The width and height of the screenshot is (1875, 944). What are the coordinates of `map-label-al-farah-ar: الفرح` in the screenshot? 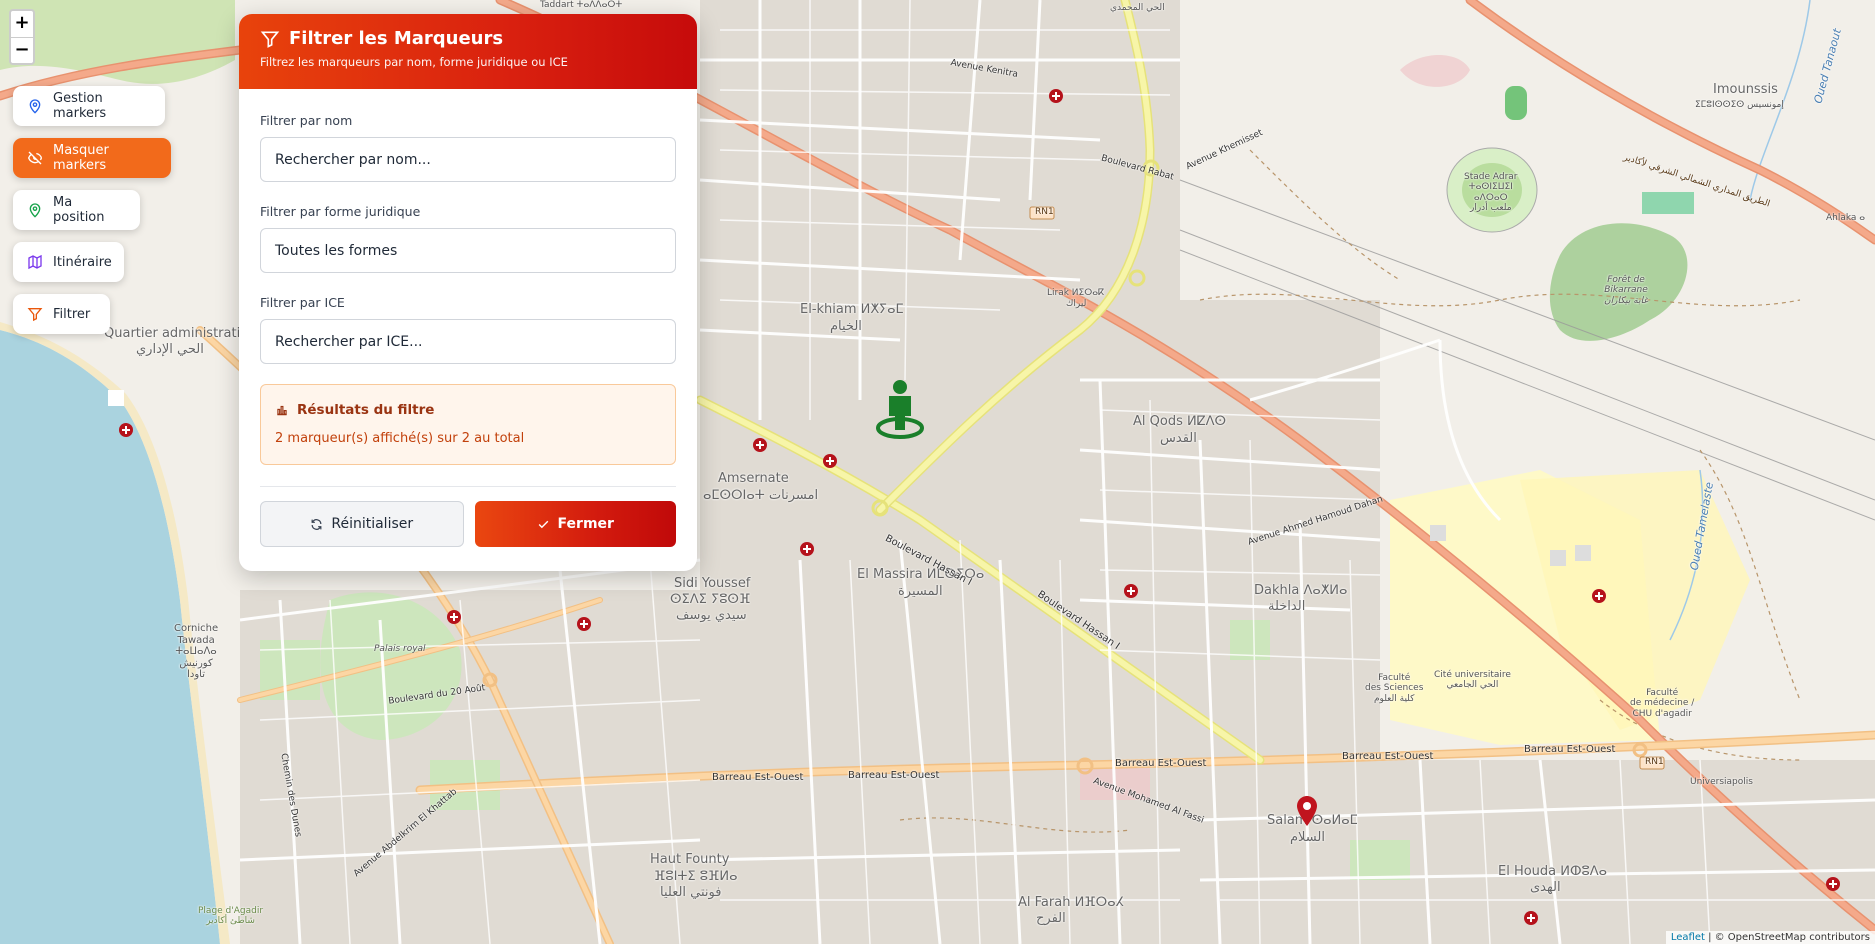 It's located at (1051, 918).